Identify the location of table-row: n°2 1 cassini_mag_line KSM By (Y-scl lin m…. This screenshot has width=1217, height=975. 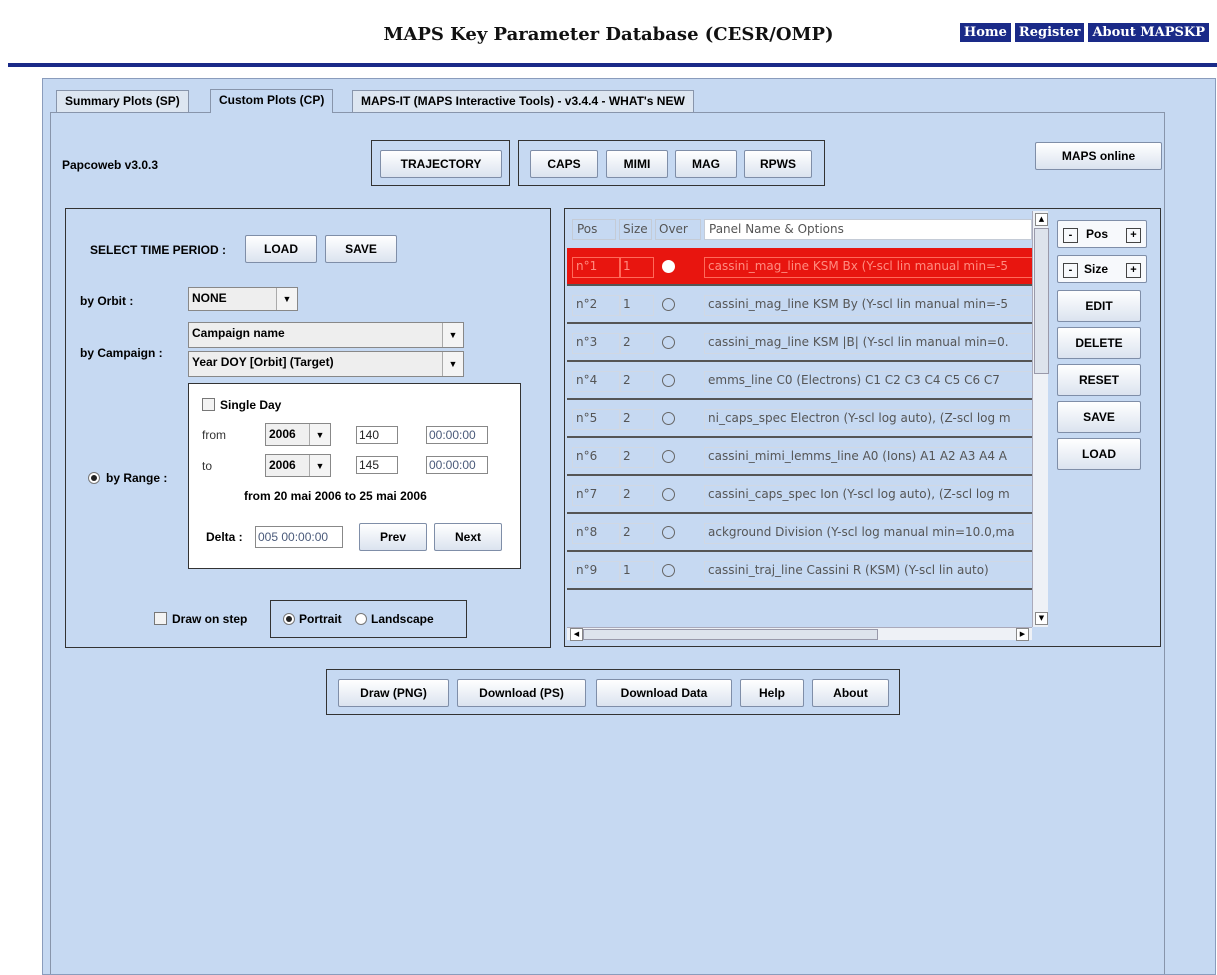
(801, 305).